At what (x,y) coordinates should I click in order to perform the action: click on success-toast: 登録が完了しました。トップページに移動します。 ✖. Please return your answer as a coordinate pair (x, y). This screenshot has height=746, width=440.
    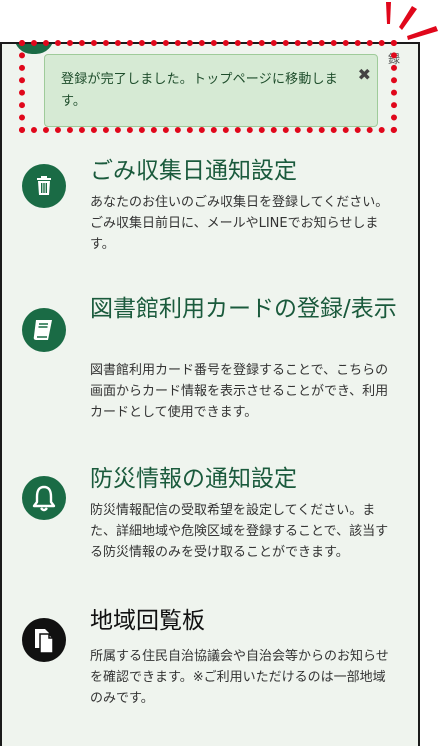
    Looking at the image, I should click on (211, 90).